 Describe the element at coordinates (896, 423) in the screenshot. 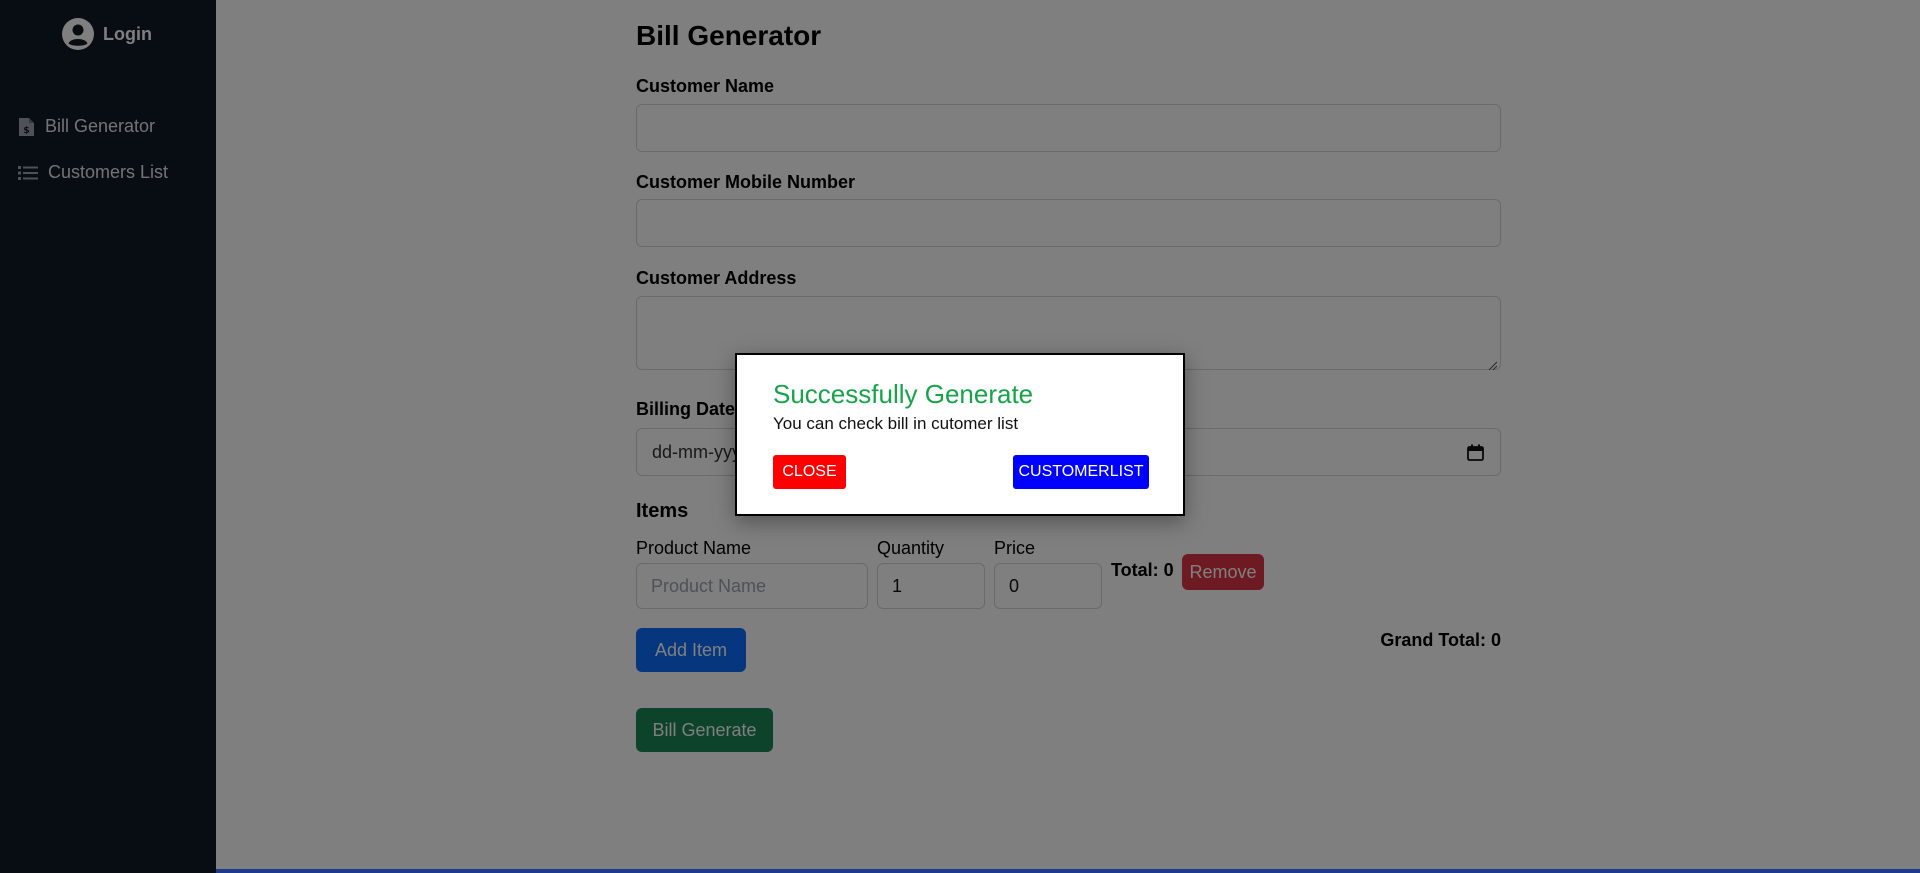

I see `modal-message: You can check bill in cutomer list` at that location.